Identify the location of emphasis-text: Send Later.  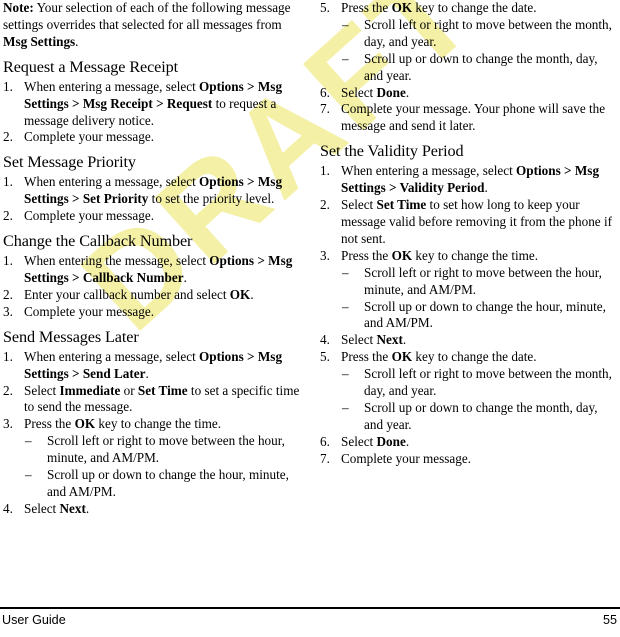
(114, 373).